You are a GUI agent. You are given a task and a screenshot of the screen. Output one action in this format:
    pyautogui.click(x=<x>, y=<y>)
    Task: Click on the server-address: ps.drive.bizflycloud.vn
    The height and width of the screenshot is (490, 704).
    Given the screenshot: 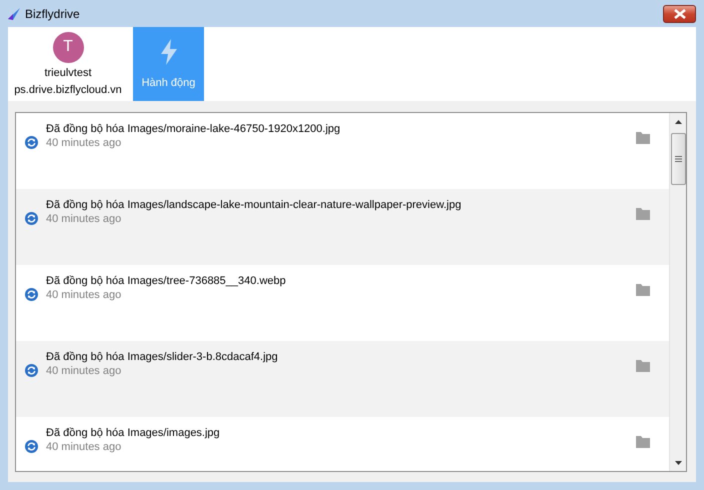 What is the action you would take?
    pyautogui.click(x=68, y=89)
    